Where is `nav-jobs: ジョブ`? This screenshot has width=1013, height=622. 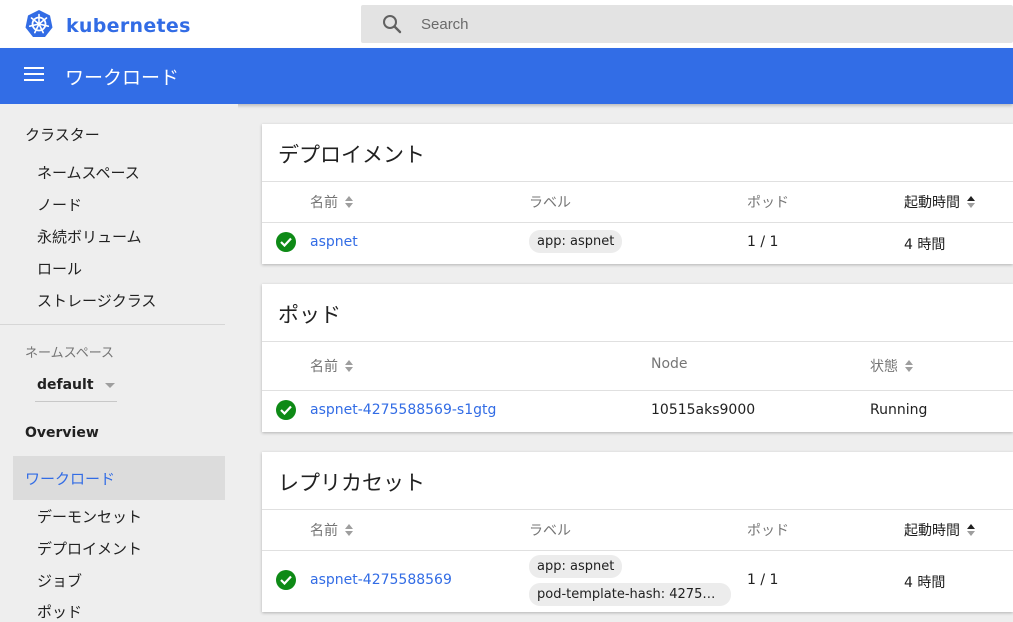 nav-jobs: ジョブ is located at coordinates (59, 580).